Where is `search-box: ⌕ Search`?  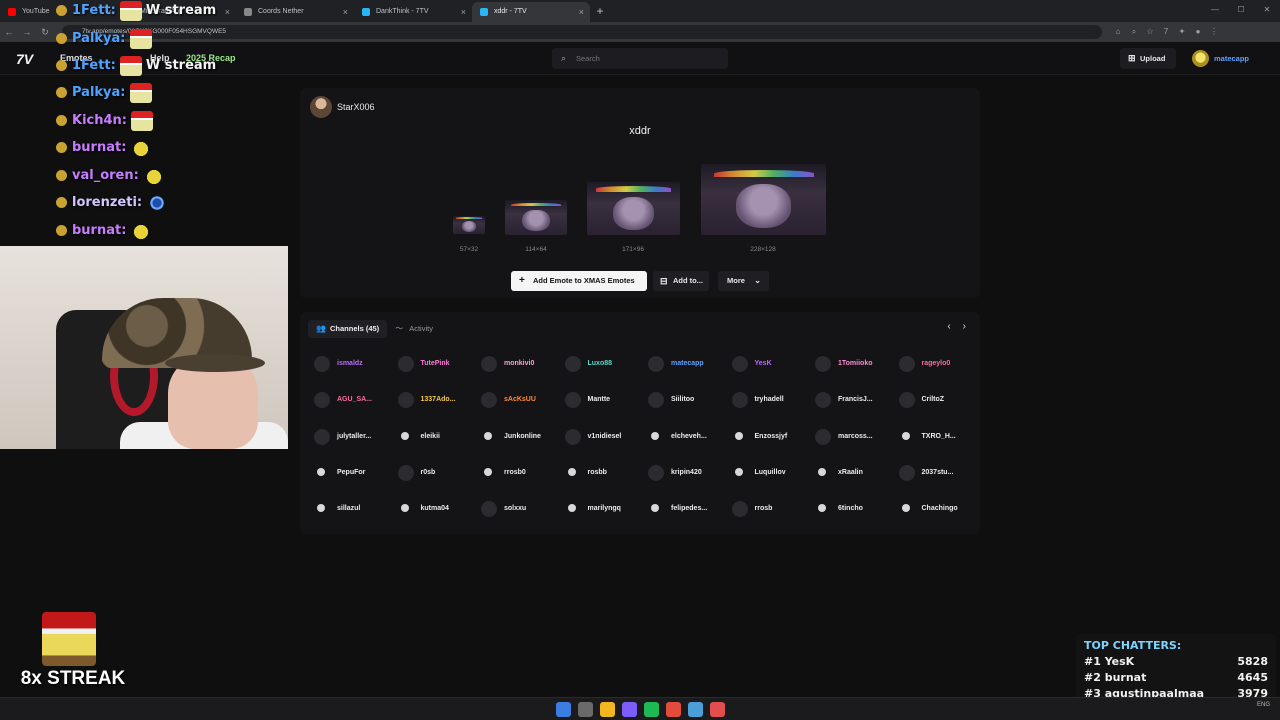
search-box: ⌕ Search is located at coordinates (640, 58).